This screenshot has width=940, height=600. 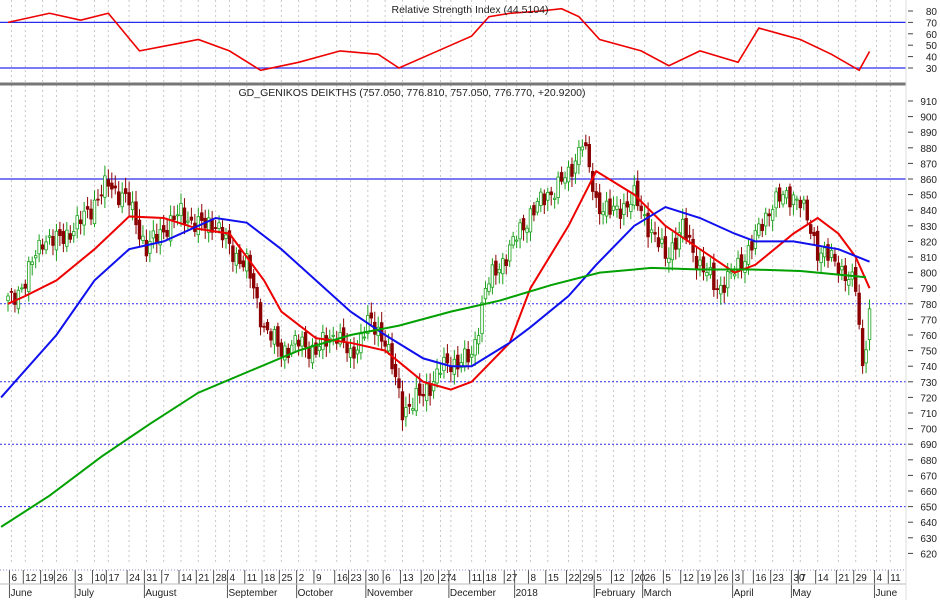 What do you see at coordinates (527, 593) in the screenshot?
I see `month-label: 2018` at bounding box center [527, 593].